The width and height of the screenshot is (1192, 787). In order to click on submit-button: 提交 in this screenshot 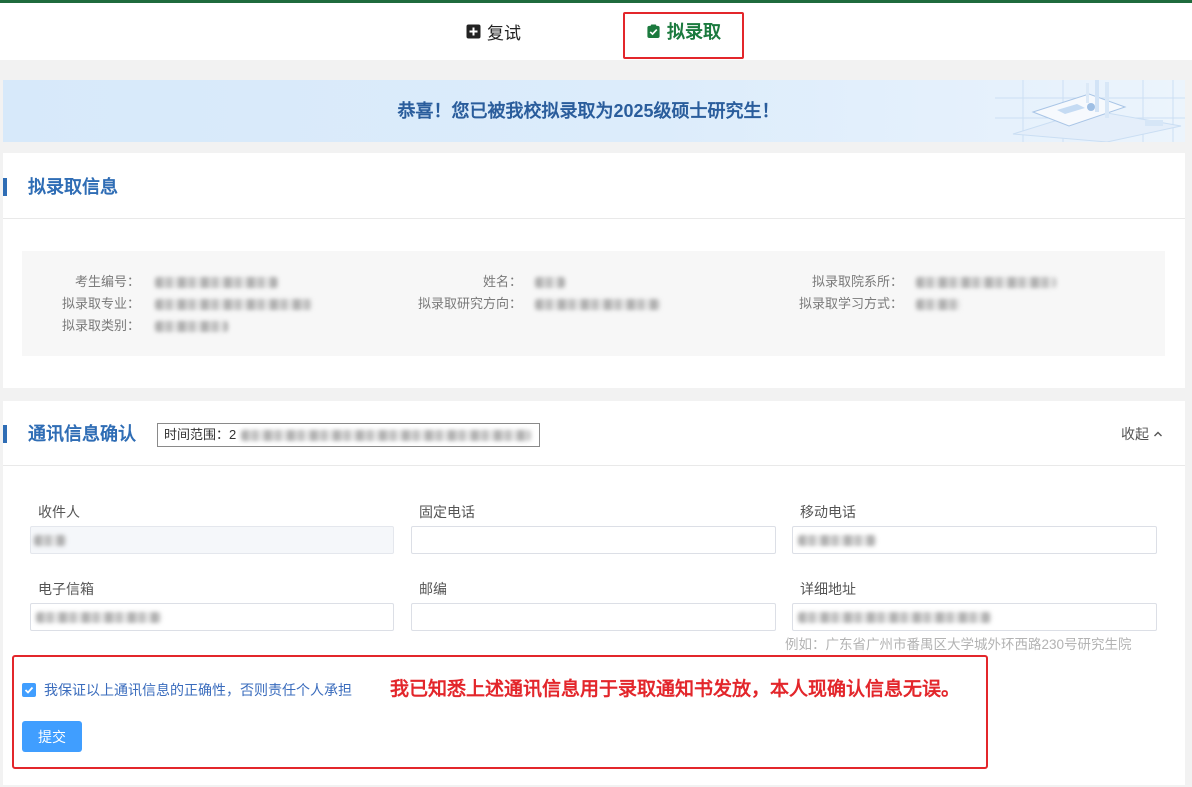, I will do `click(52, 736)`.